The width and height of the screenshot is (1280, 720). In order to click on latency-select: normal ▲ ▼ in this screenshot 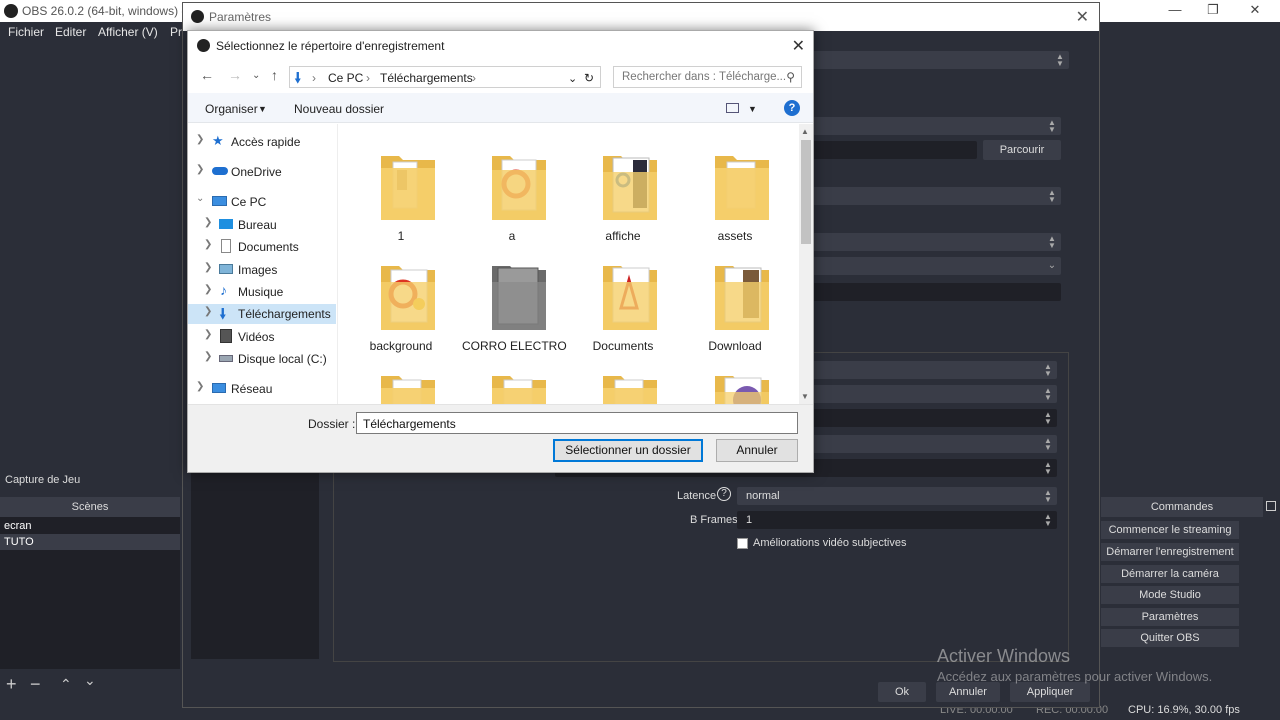, I will do `click(897, 496)`.